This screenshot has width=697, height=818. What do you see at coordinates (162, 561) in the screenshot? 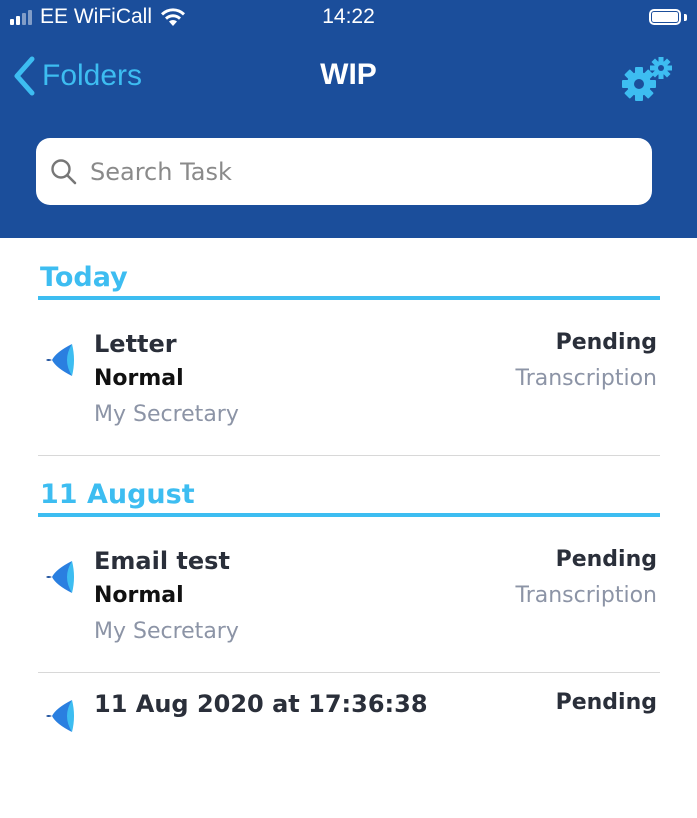
I see `task-name: Email test` at bounding box center [162, 561].